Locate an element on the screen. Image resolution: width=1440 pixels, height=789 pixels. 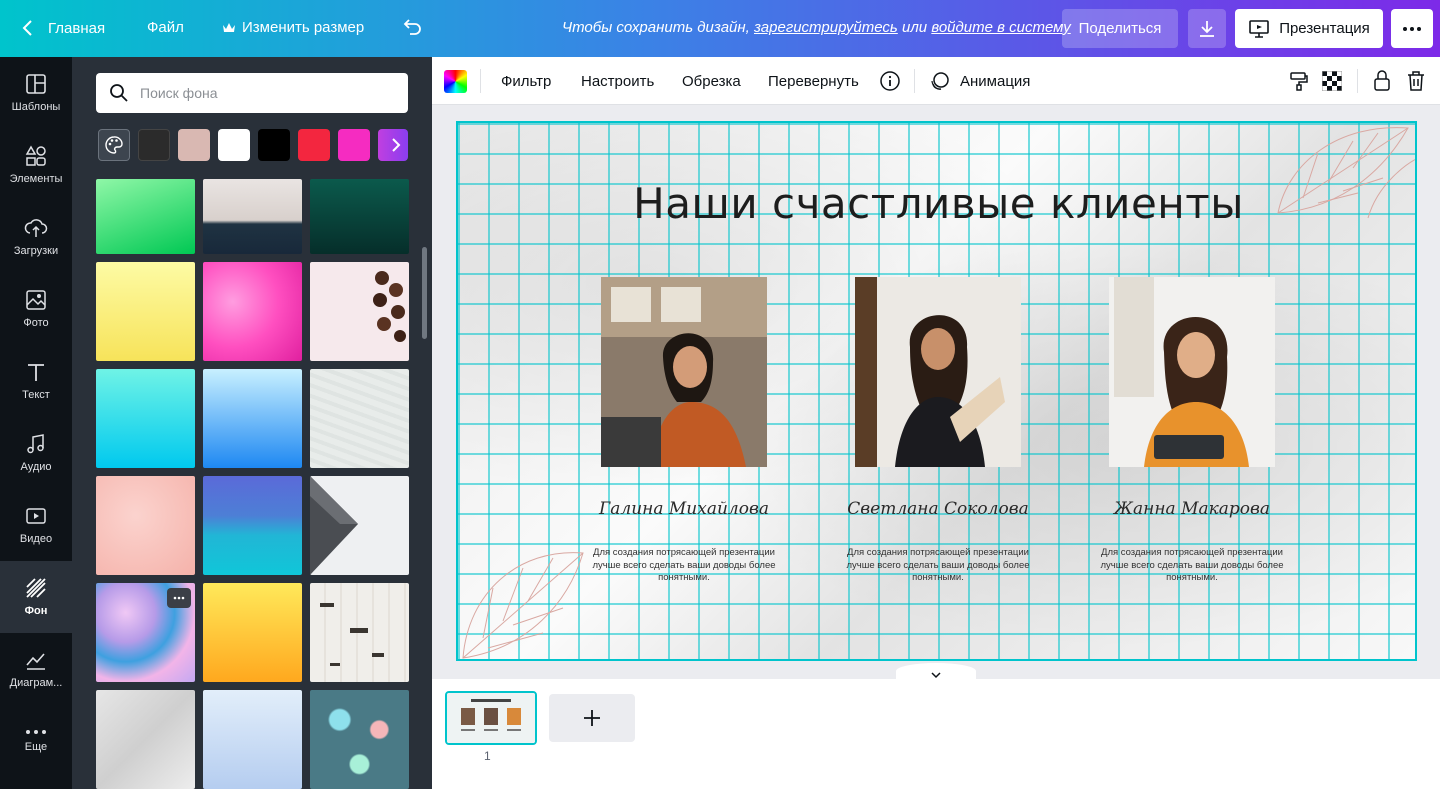
animate-button: Анимация is located at coordinates (979, 81).